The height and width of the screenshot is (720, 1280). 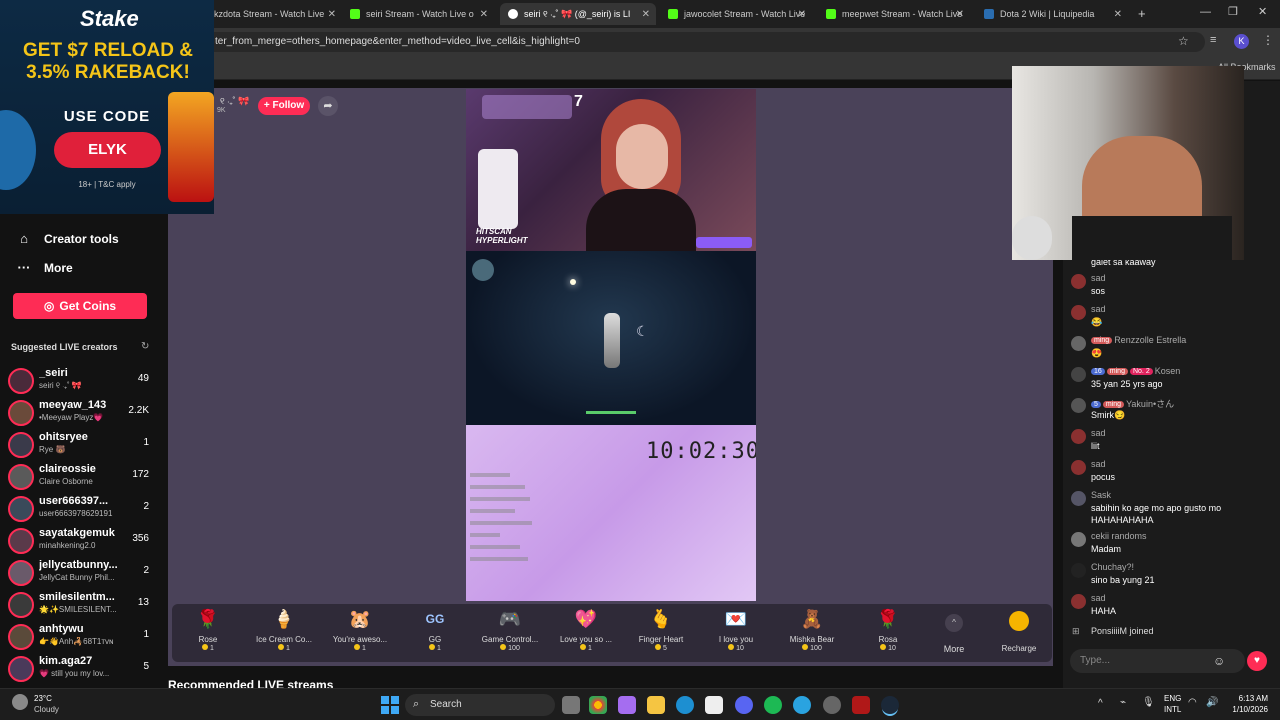 I want to click on chat-username: Chuchay?!, so click(x=1112, y=567).